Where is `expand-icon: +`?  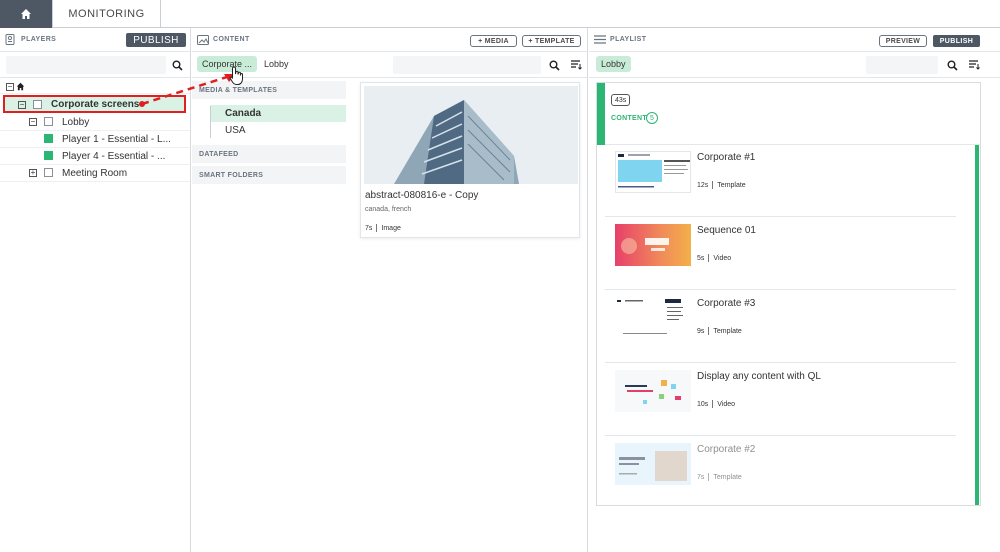
expand-icon: + is located at coordinates (33, 173).